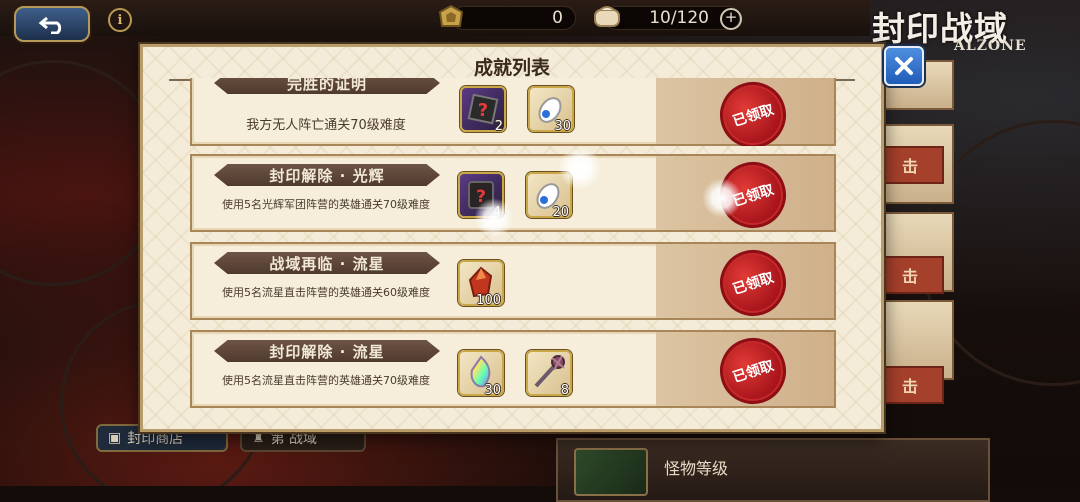 The image size is (1080, 502). I want to click on monster-level-label: 怪物等级, so click(696, 468).